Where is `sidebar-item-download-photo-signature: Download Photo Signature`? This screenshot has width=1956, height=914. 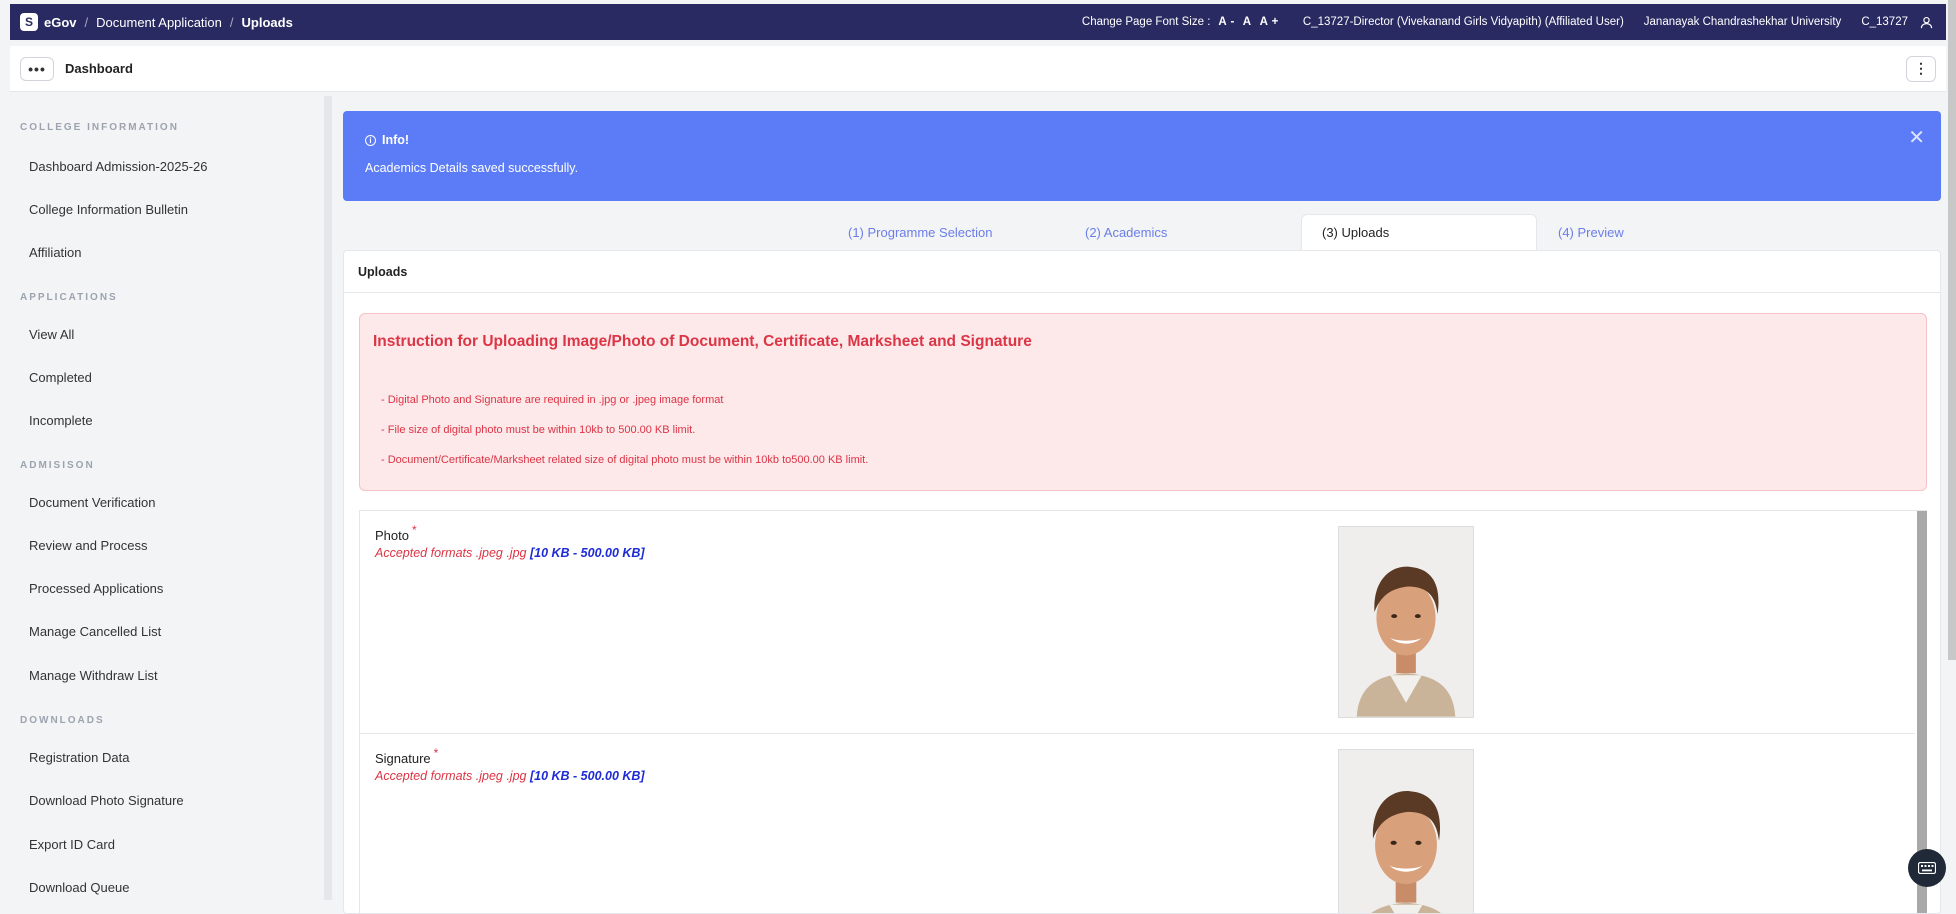
sidebar-item-download-photo-signature: Download Photo Signature is located at coordinates (106, 800).